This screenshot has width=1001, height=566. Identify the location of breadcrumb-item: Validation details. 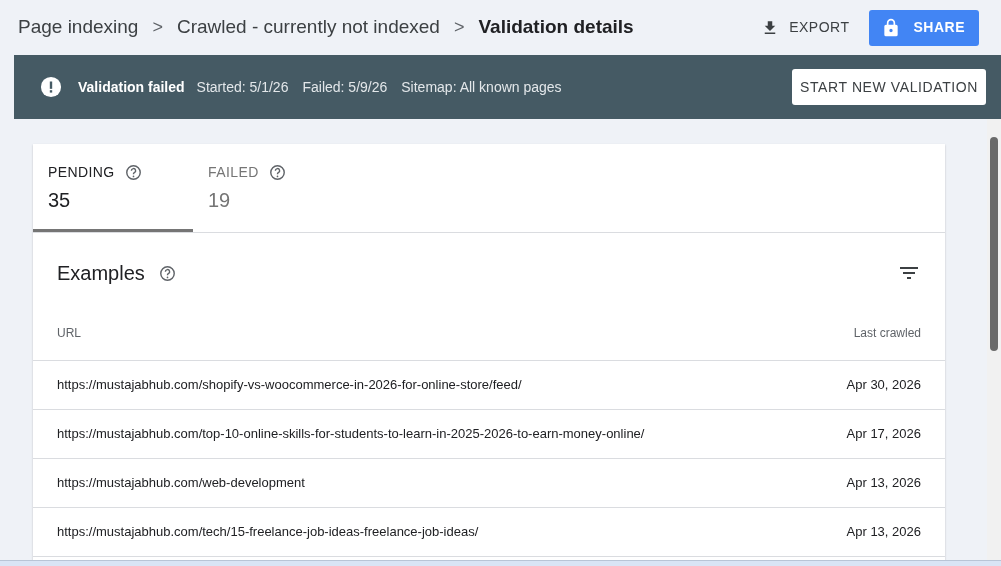
(556, 27).